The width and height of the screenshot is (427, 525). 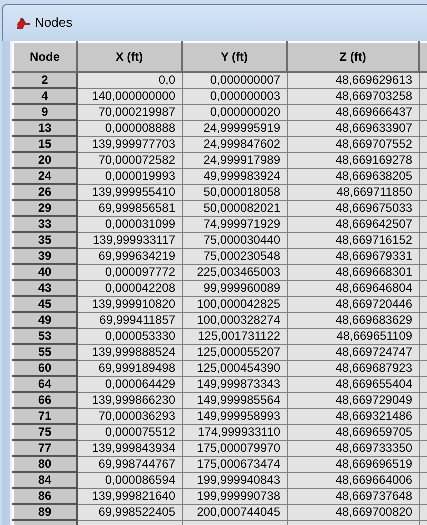 What do you see at coordinates (129, 464) in the screenshot?
I see `table-cell: 69,998744767` at bounding box center [129, 464].